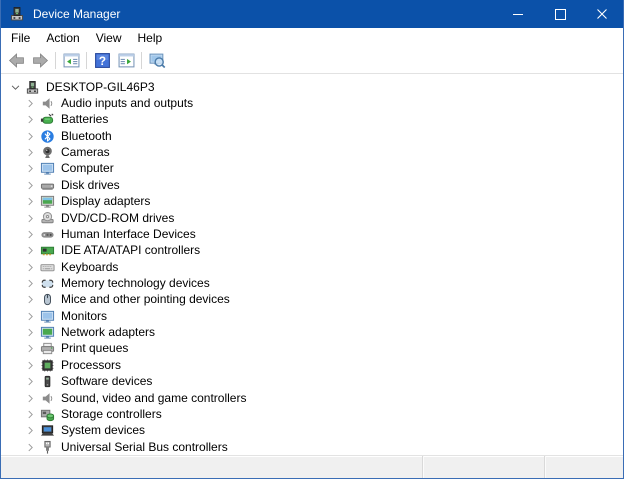 The width and height of the screenshot is (624, 479). What do you see at coordinates (312, 120) in the screenshot?
I see `tree-item: Batteries` at bounding box center [312, 120].